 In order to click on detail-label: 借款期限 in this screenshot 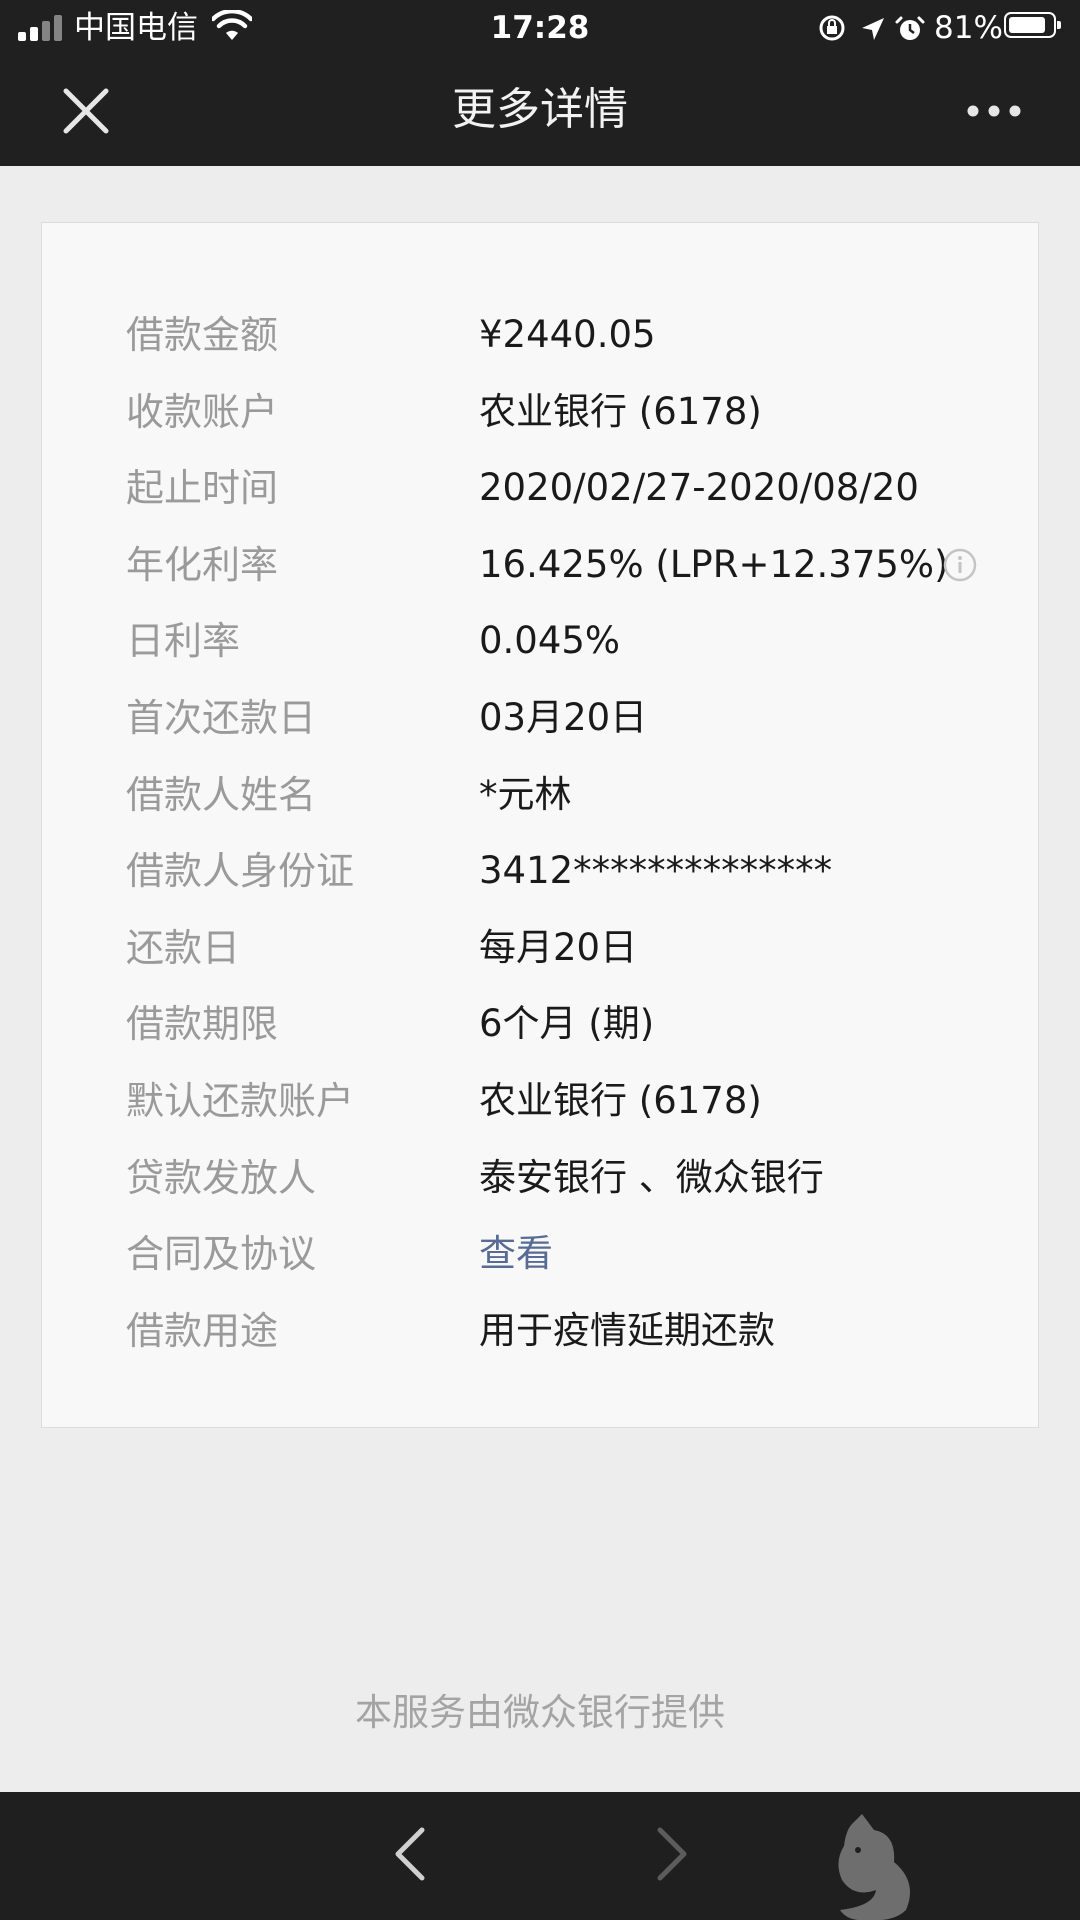, I will do `click(202, 1024)`.